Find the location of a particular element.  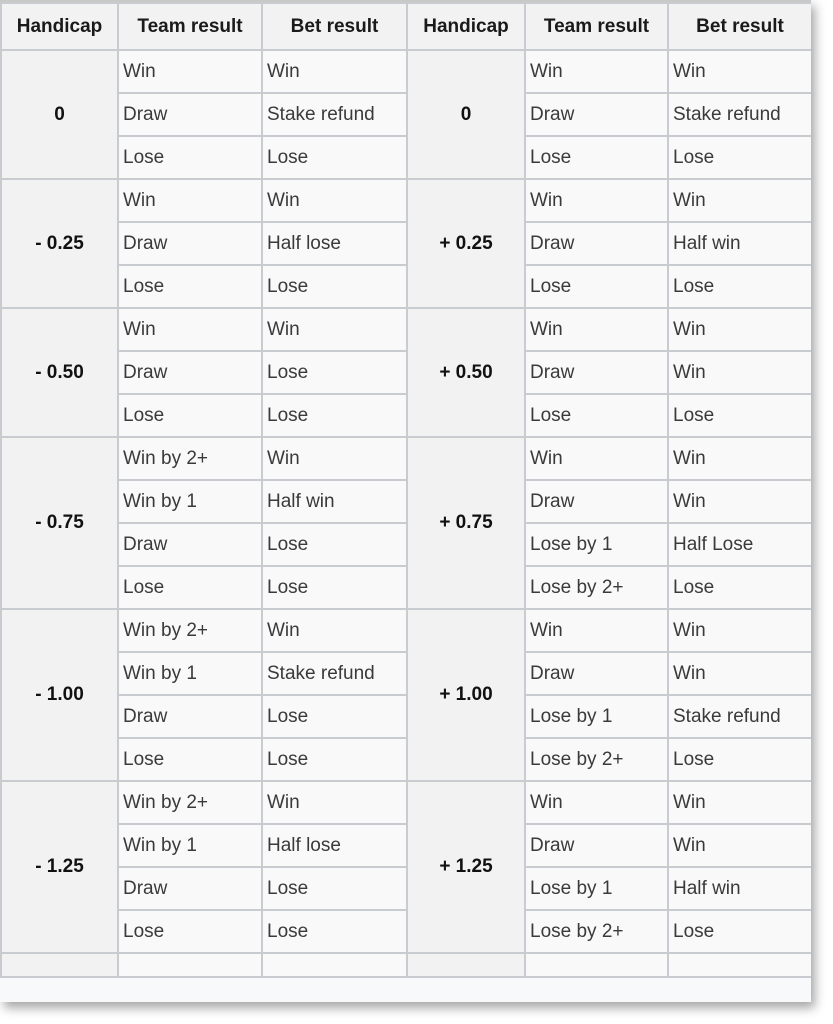

header-handicap-right: Handicap is located at coordinates (466, 26).